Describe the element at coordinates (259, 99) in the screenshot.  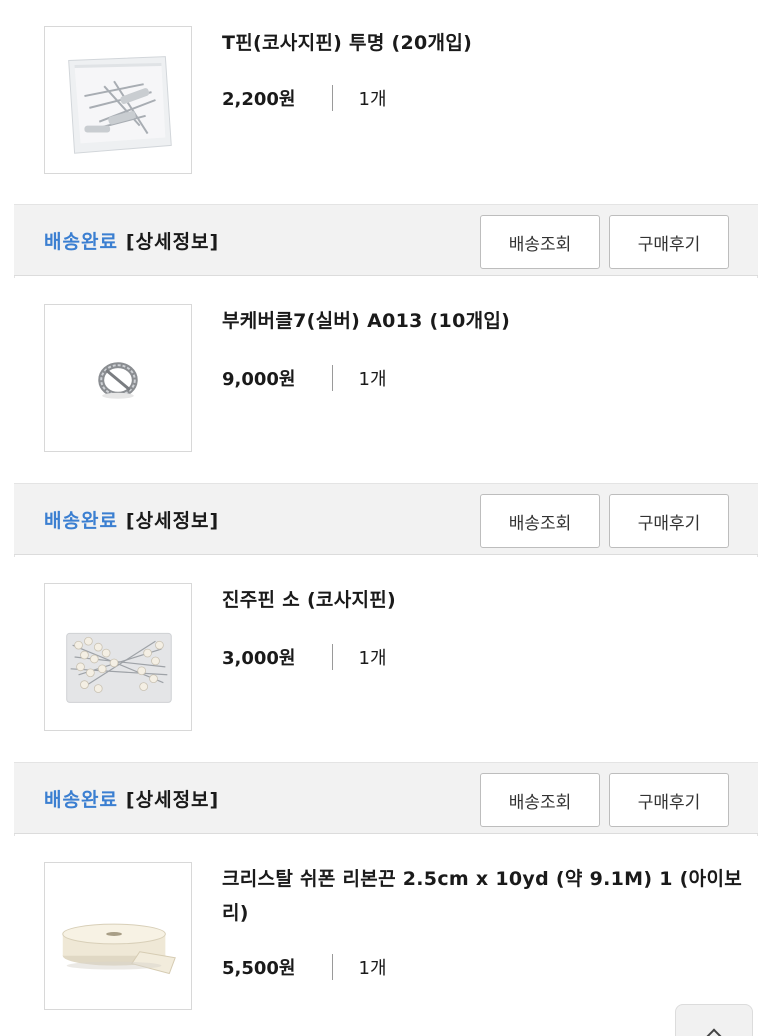
I see `product-price: 2,200원` at that location.